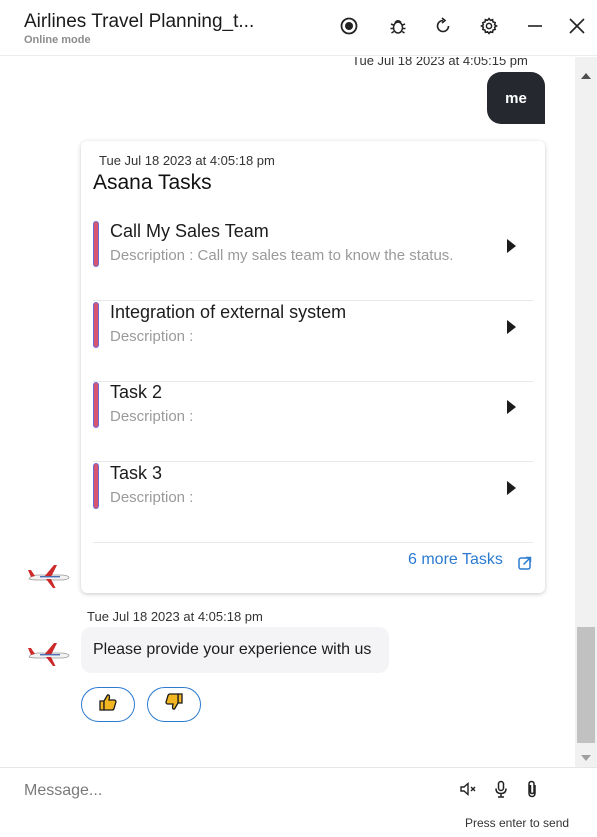  Describe the element at coordinates (440, 62) in the screenshot. I see `message-timestamp: Tue Jul 18 2023 at 4:05:15 pm` at that location.